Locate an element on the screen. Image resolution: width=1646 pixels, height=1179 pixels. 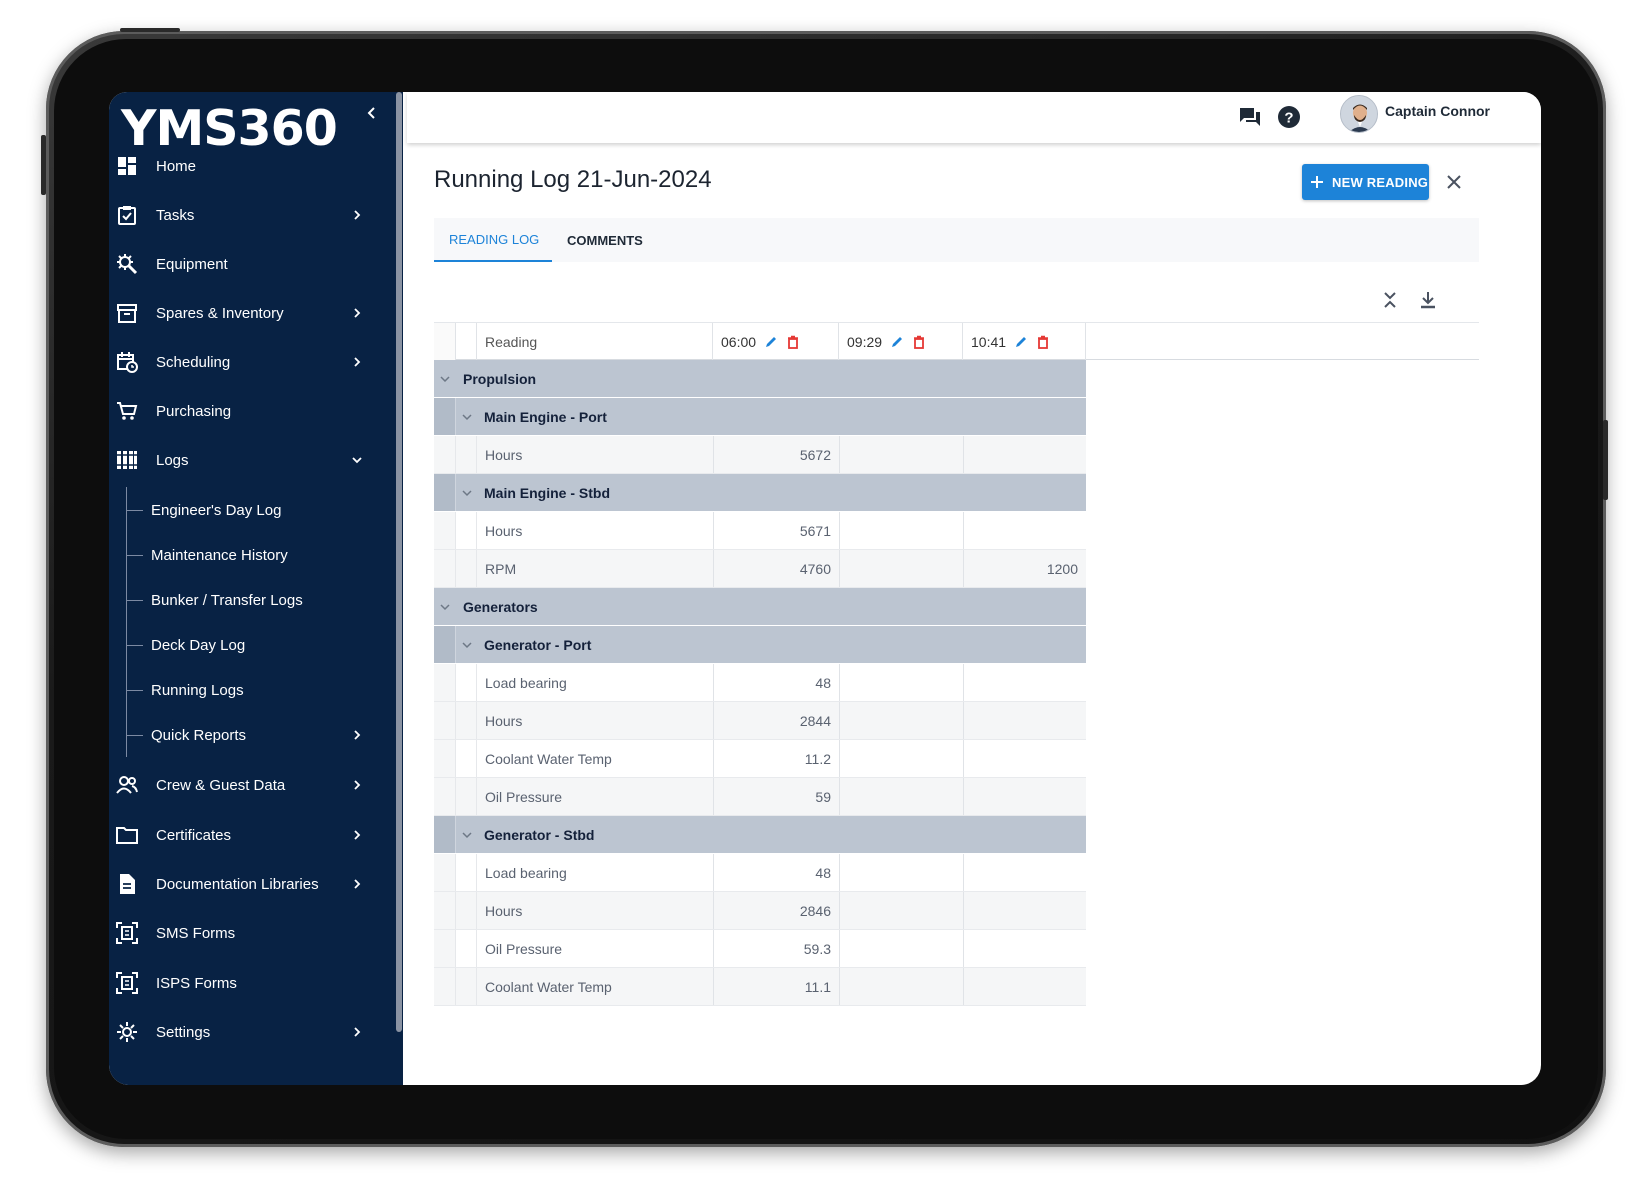
data-row: Oil Pressure 59 is located at coordinates (760, 797).